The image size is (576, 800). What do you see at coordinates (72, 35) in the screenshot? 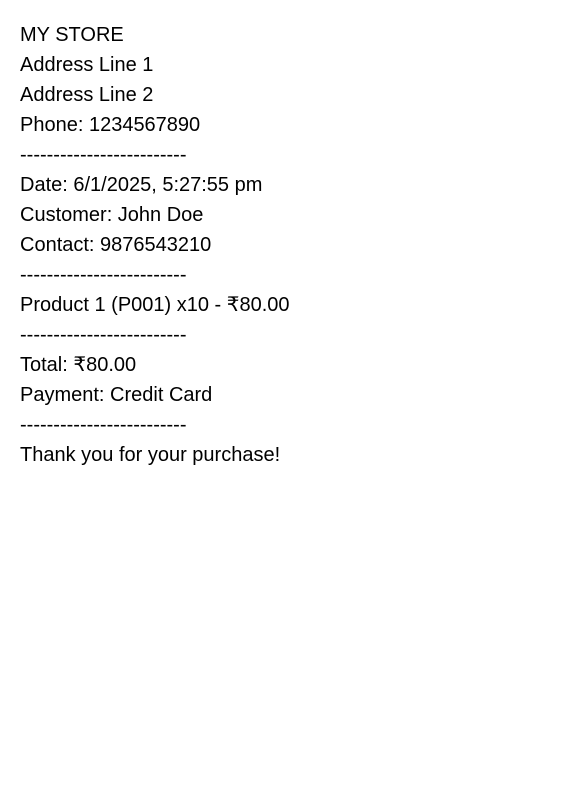
I see `store-name: MY STORE` at bounding box center [72, 35].